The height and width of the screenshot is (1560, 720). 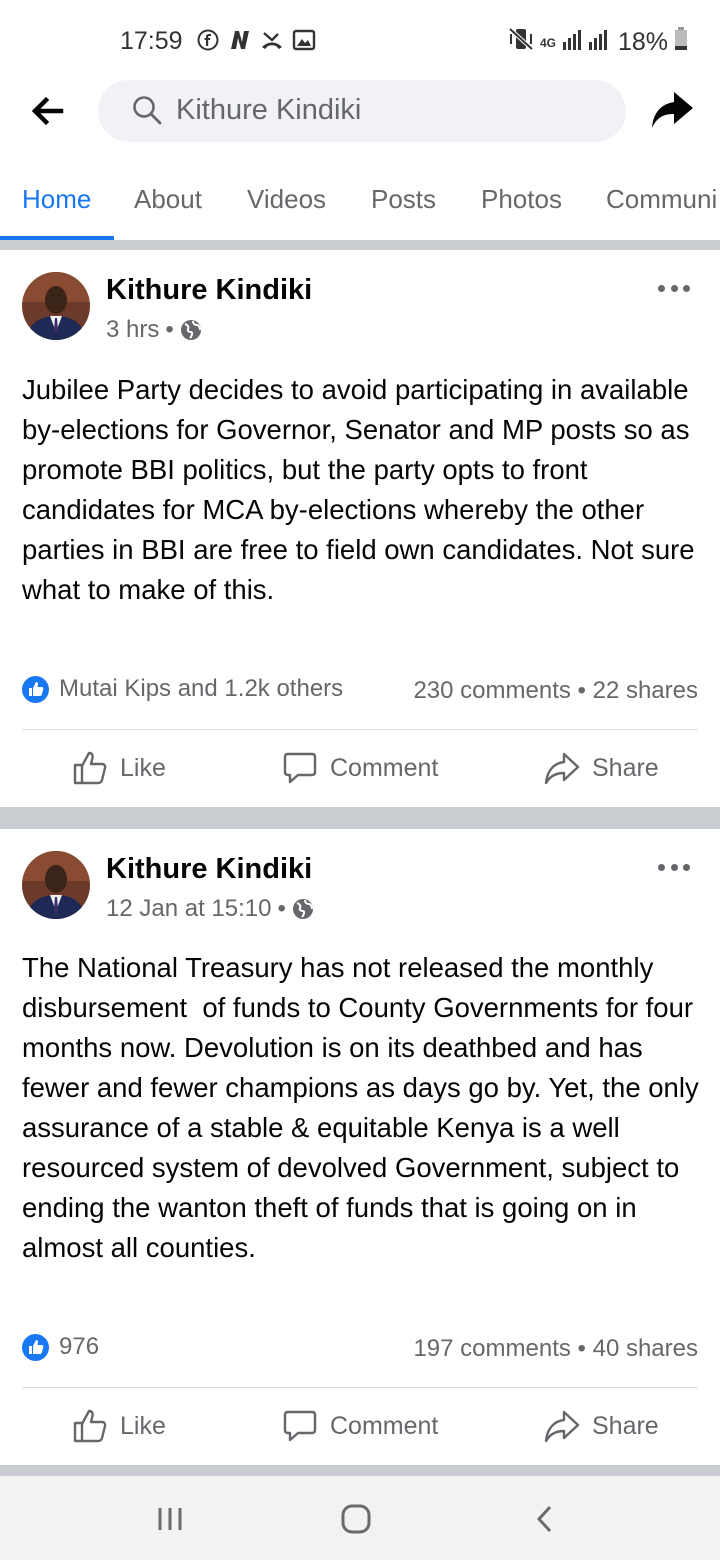 What do you see at coordinates (521, 199) in the screenshot?
I see `tab-photos: Photos` at bounding box center [521, 199].